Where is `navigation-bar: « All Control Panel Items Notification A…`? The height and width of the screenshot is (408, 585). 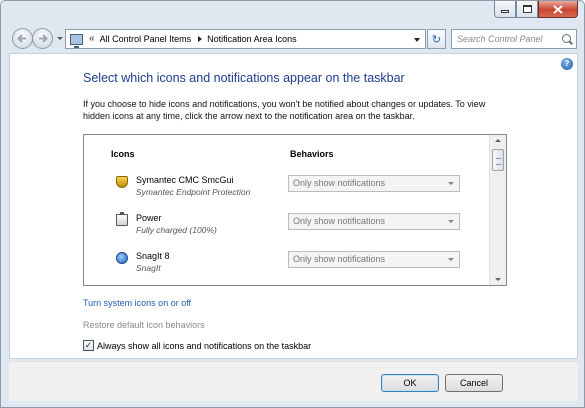 navigation-bar: « All Control Panel Items Notification A… is located at coordinates (292, 38).